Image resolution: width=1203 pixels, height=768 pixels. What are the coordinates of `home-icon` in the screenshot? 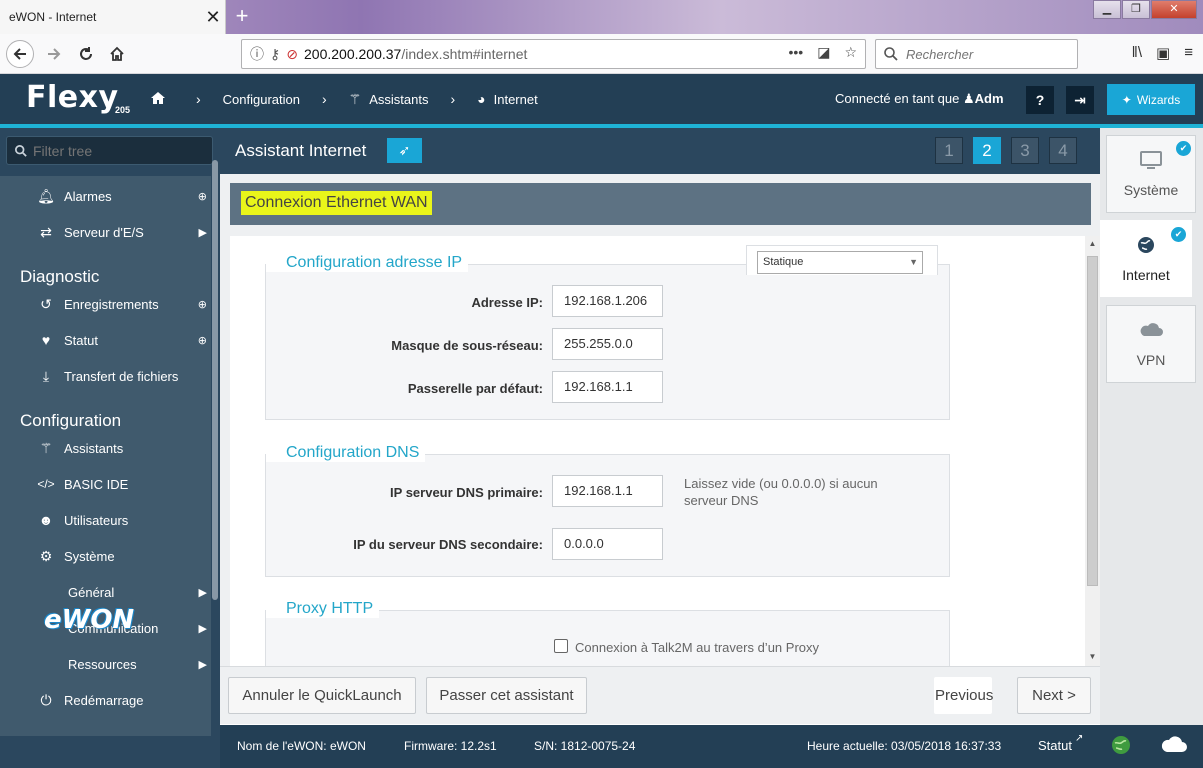 It's located at (158, 99).